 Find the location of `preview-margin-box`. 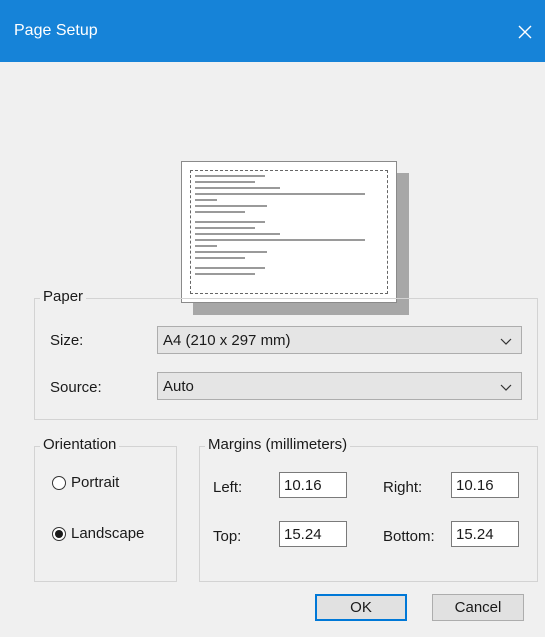

preview-margin-box is located at coordinates (289, 232).